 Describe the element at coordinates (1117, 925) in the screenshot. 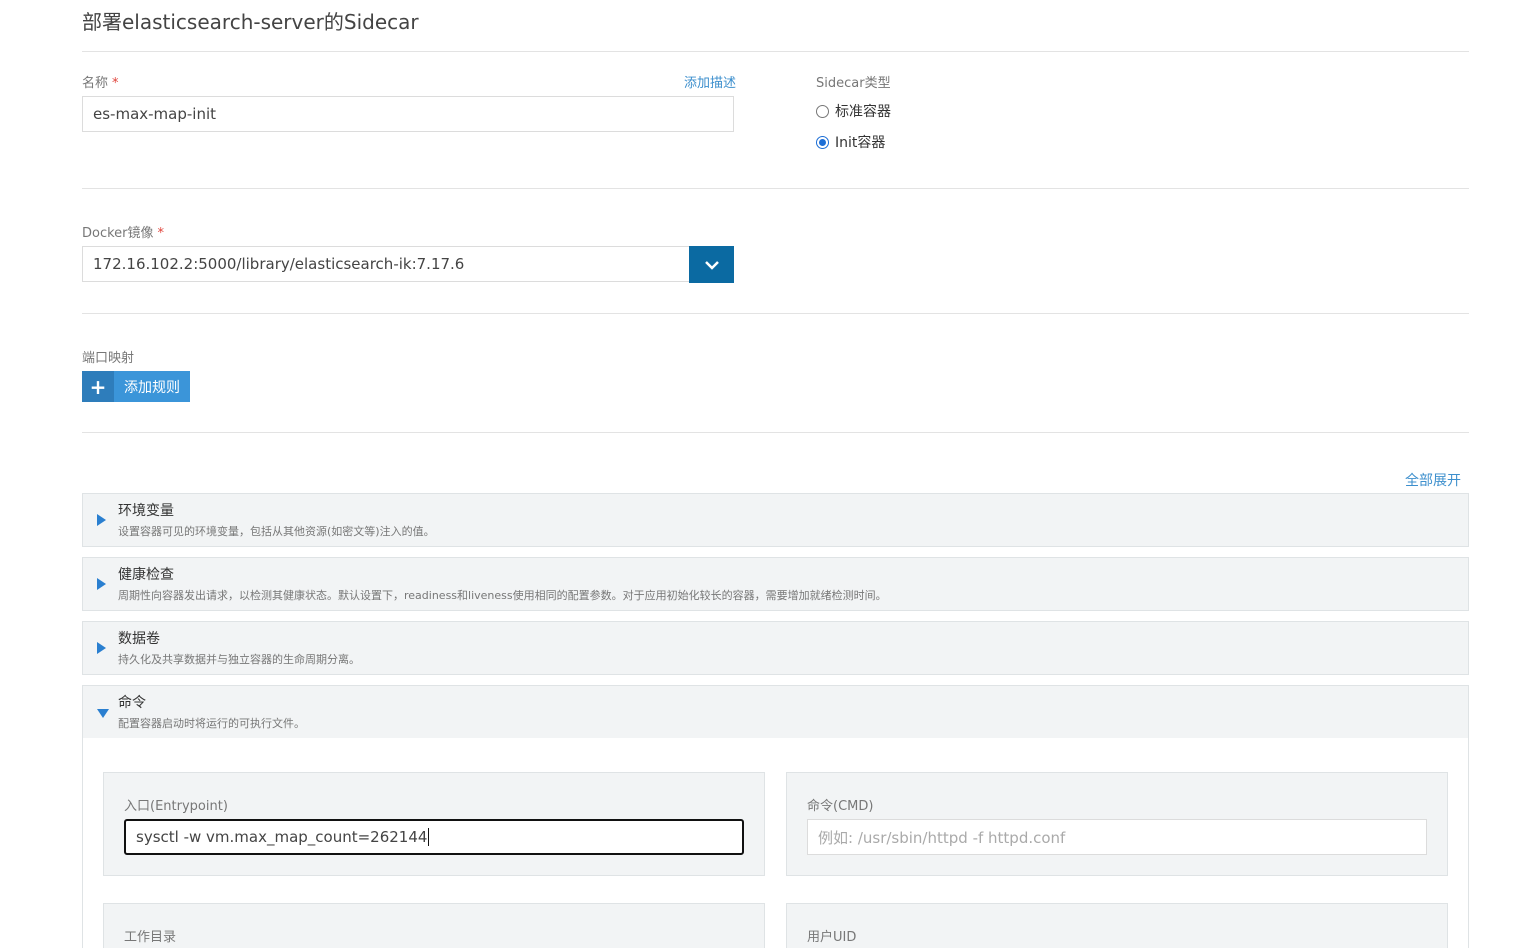

I see `uid-panel: 用户UID` at that location.